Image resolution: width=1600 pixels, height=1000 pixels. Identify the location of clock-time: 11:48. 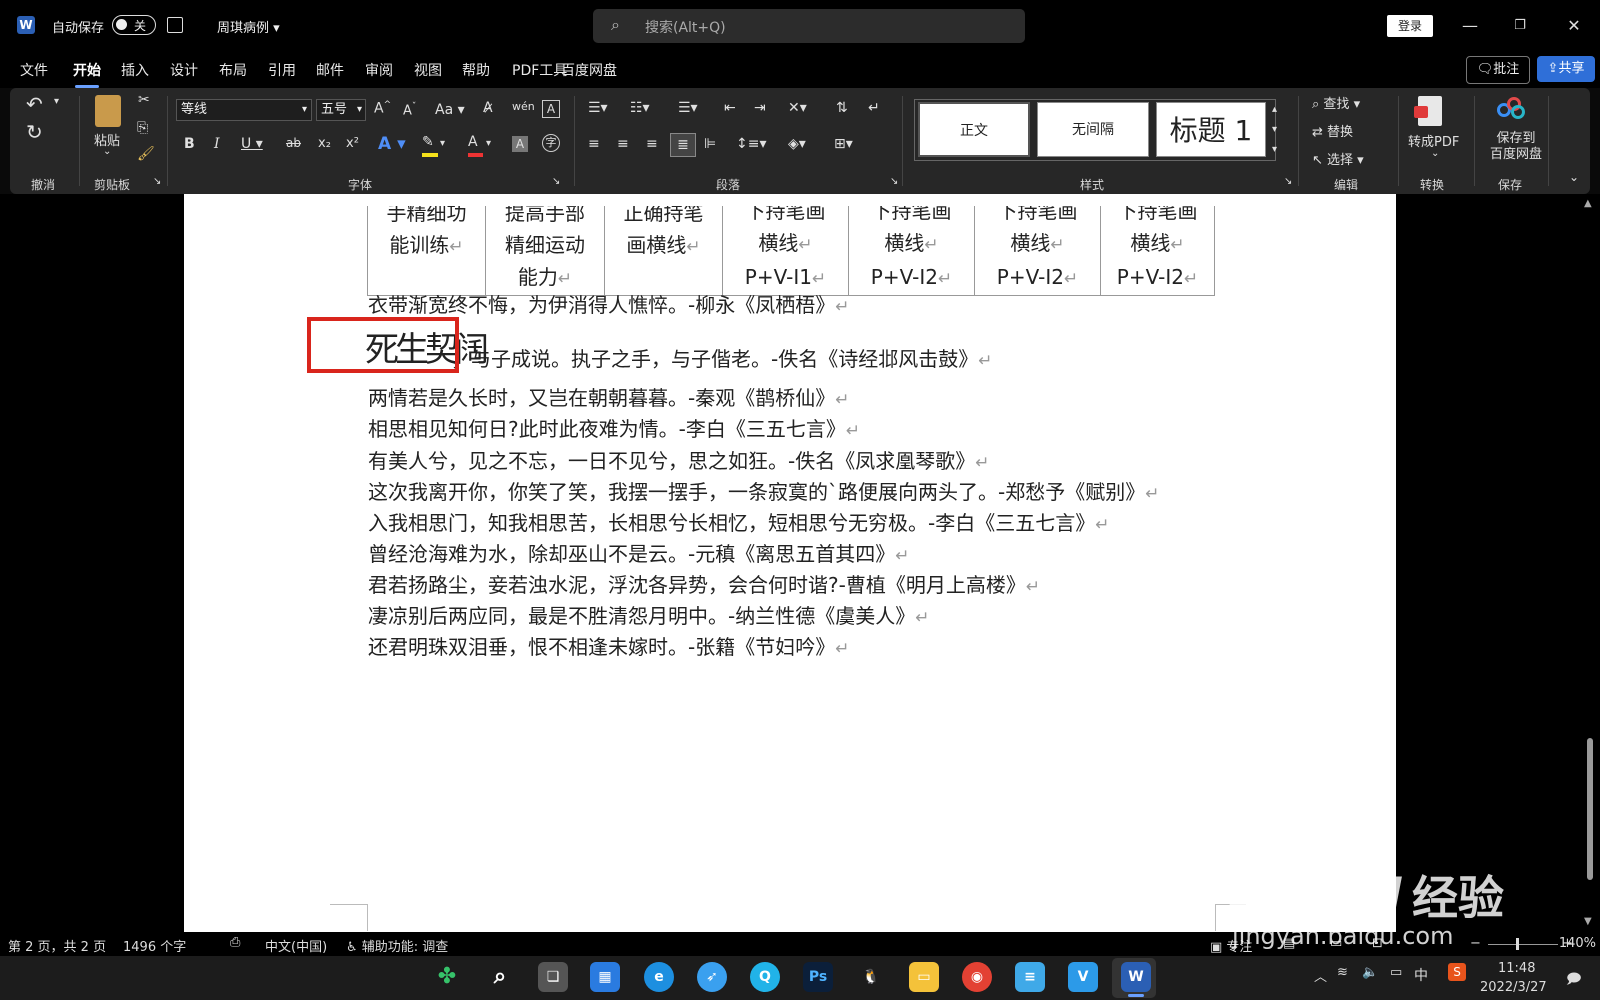
(1516, 968).